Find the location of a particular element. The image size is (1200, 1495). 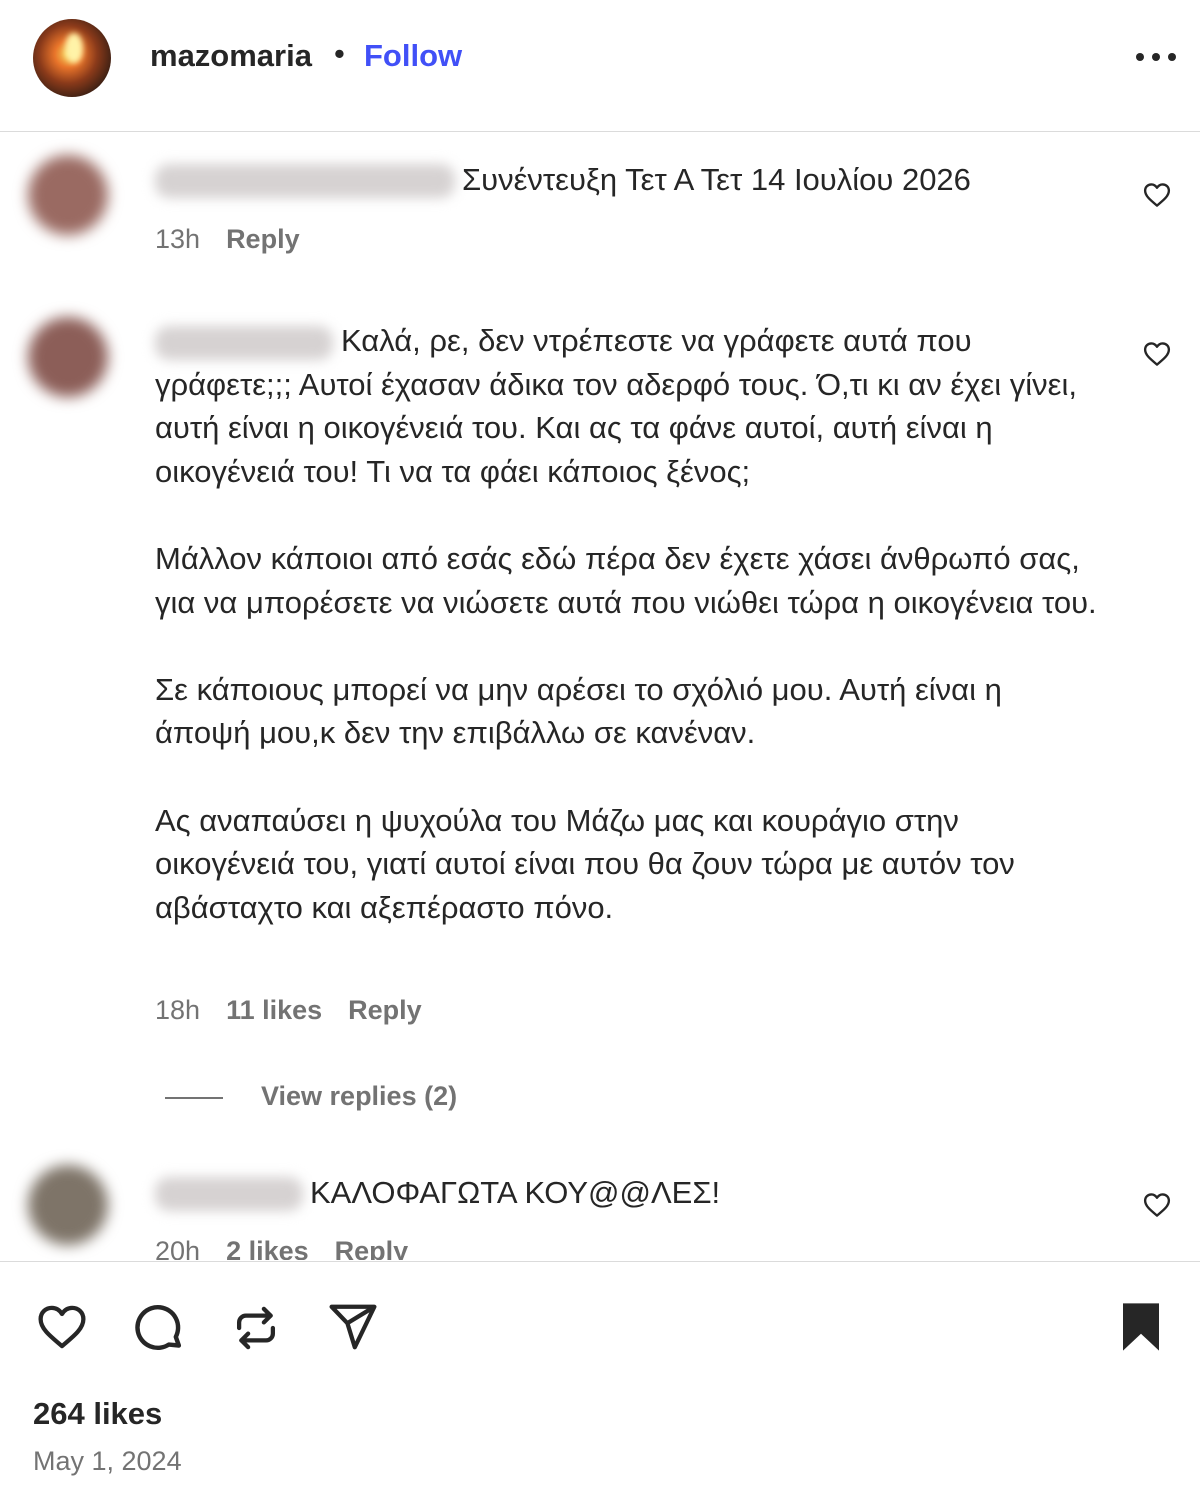

comment-text: Συνέντευξη Τετ Α Τετ 14 Ιουλίου 2026 is located at coordinates (716, 179).